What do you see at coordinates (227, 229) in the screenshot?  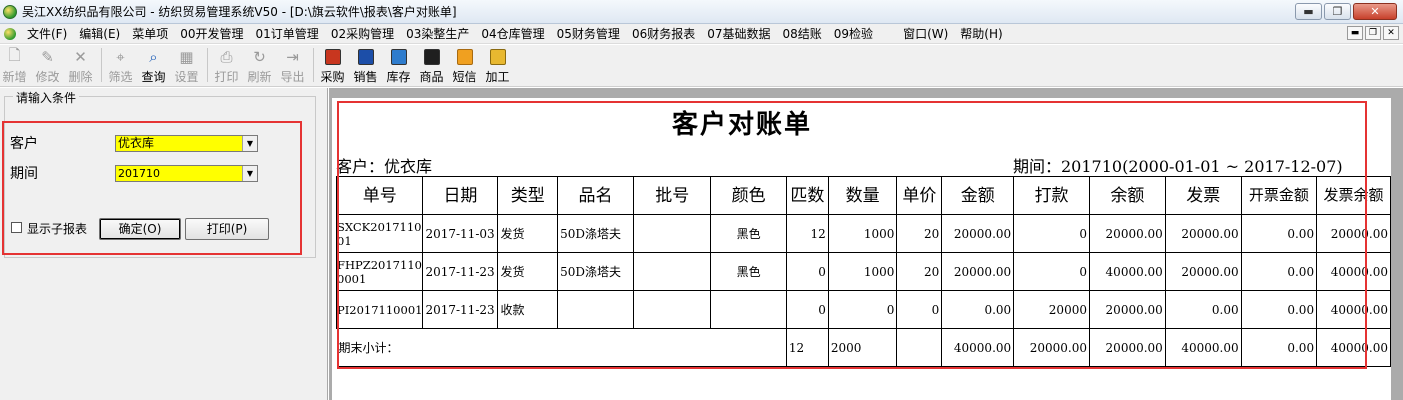 I see `print-button: 打印(P)` at bounding box center [227, 229].